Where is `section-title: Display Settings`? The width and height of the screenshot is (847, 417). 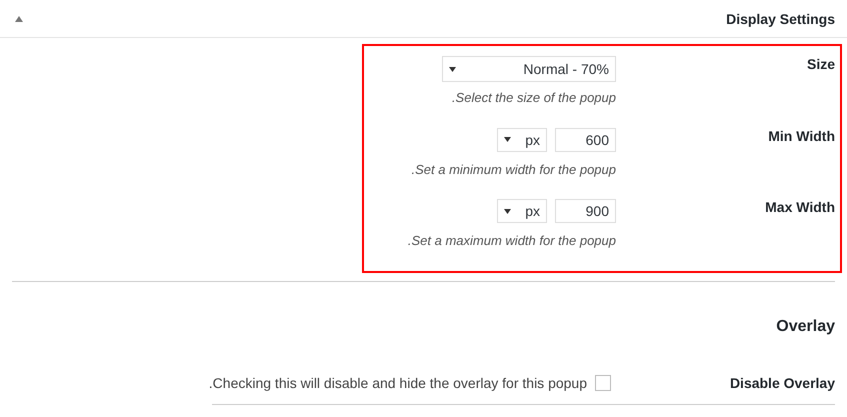
section-title: Display Settings is located at coordinates (780, 18).